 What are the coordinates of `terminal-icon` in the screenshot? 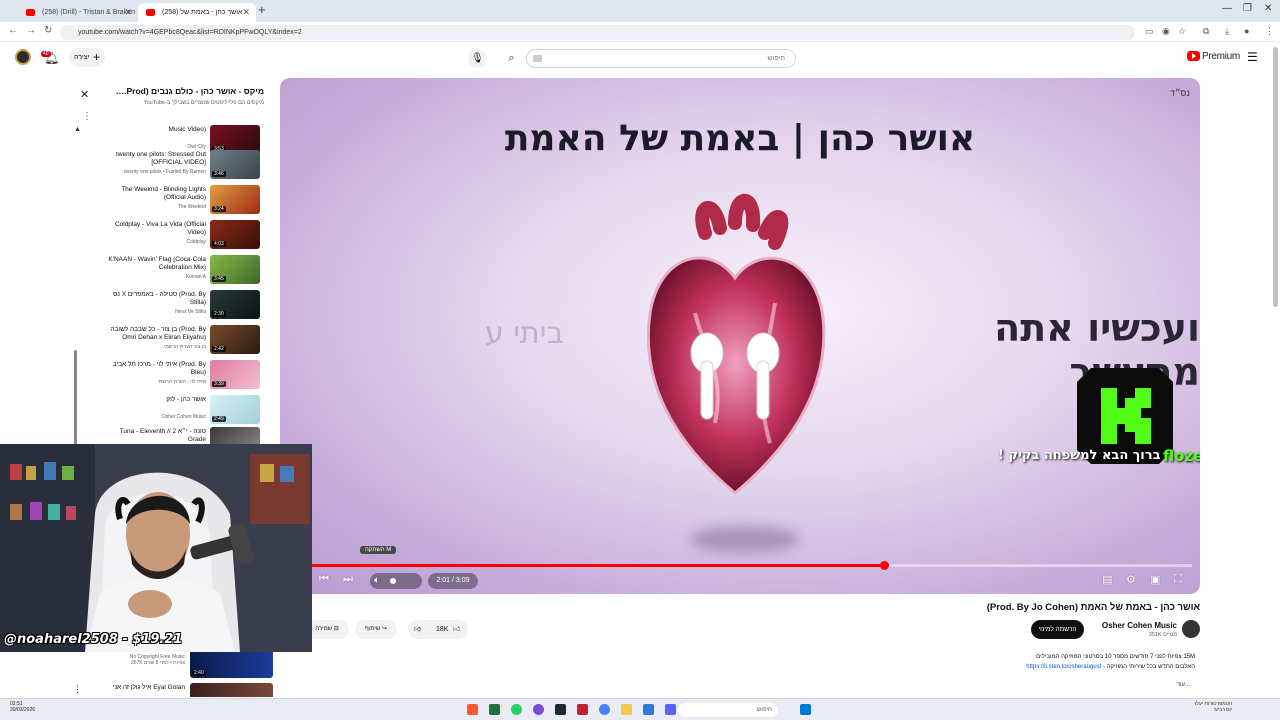 It's located at (494, 709).